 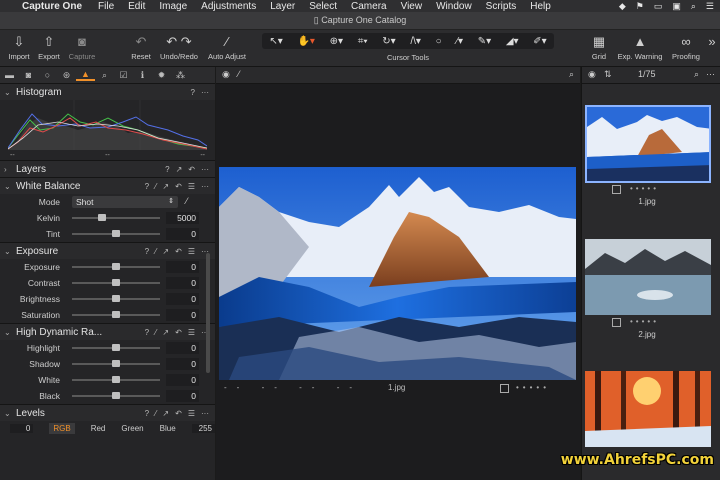 I want to click on black-value: 0, so click(x=182, y=396).